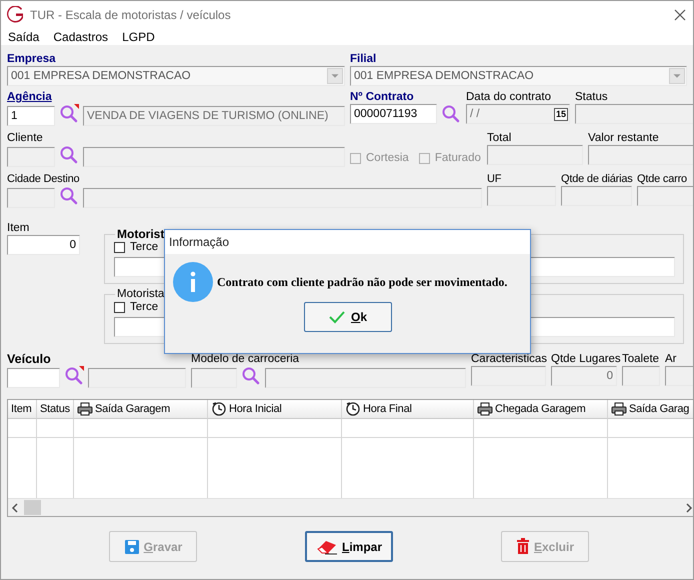 The height and width of the screenshot is (580, 694). Describe the element at coordinates (141, 409) in the screenshot. I see `column-header: Saída Garagem` at that location.